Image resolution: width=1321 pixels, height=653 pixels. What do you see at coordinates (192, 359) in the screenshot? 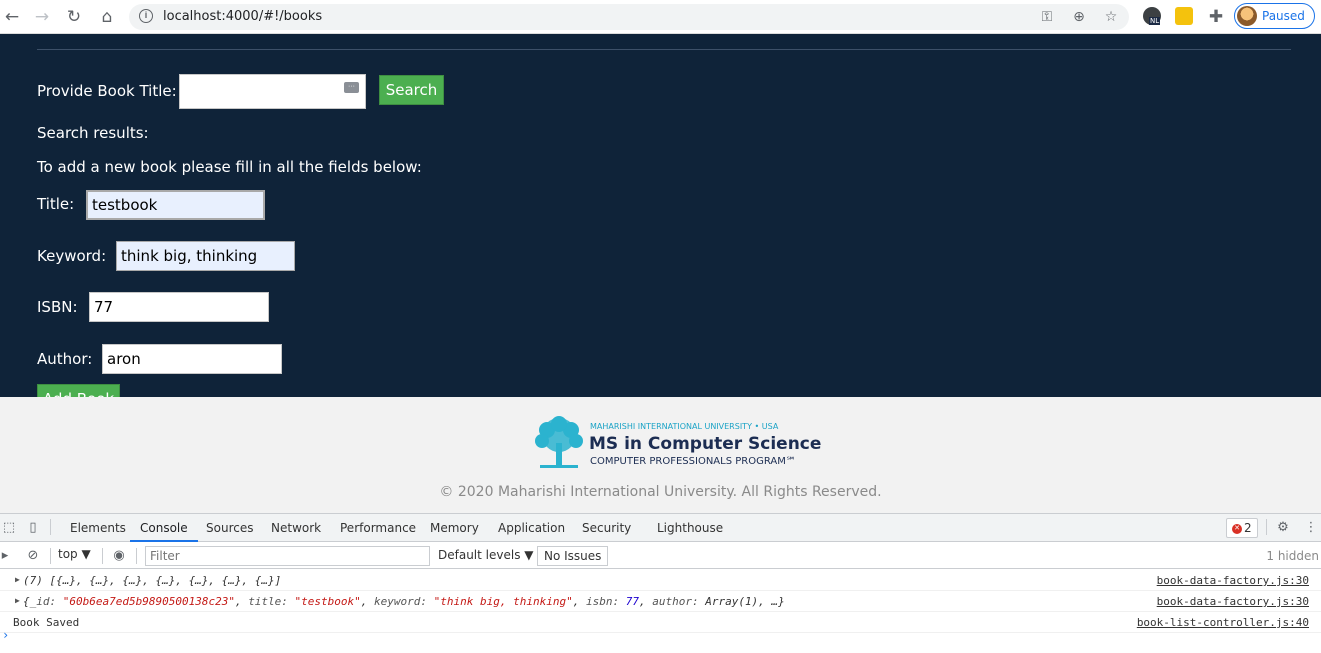
I see `author-input` at bounding box center [192, 359].